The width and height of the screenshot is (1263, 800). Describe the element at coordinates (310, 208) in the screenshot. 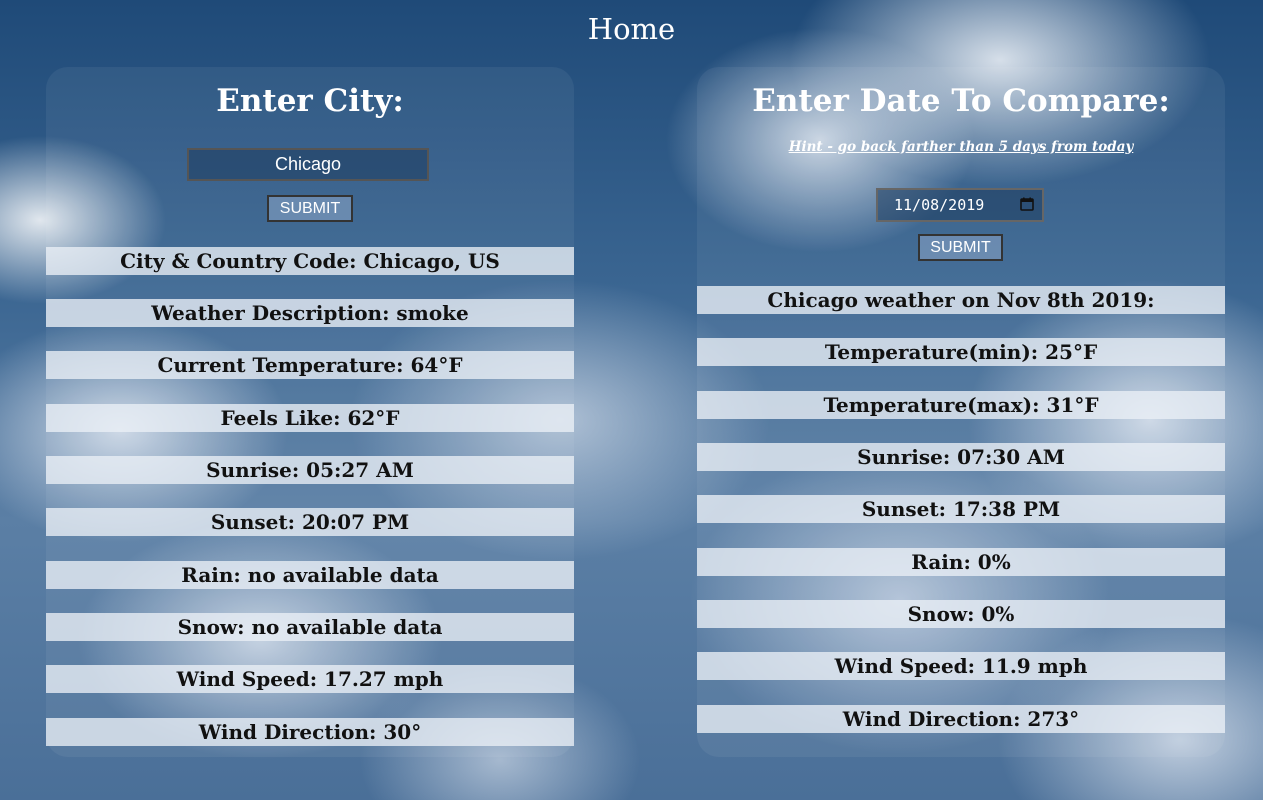

I see `city-submit-button: SUBMIT` at that location.